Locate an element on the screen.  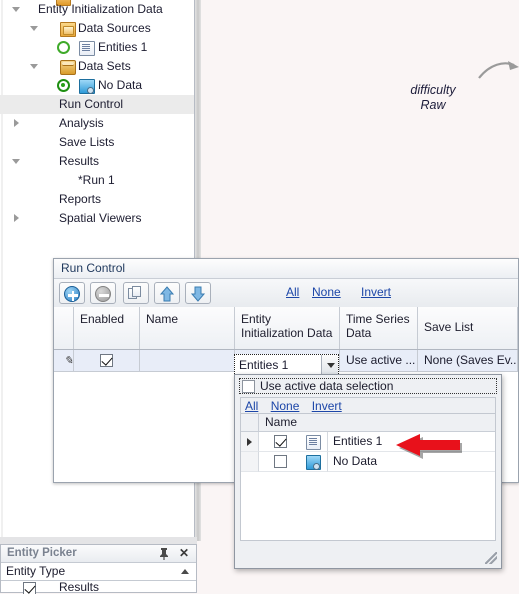
move-down-button is located at coordinates (198, 293).